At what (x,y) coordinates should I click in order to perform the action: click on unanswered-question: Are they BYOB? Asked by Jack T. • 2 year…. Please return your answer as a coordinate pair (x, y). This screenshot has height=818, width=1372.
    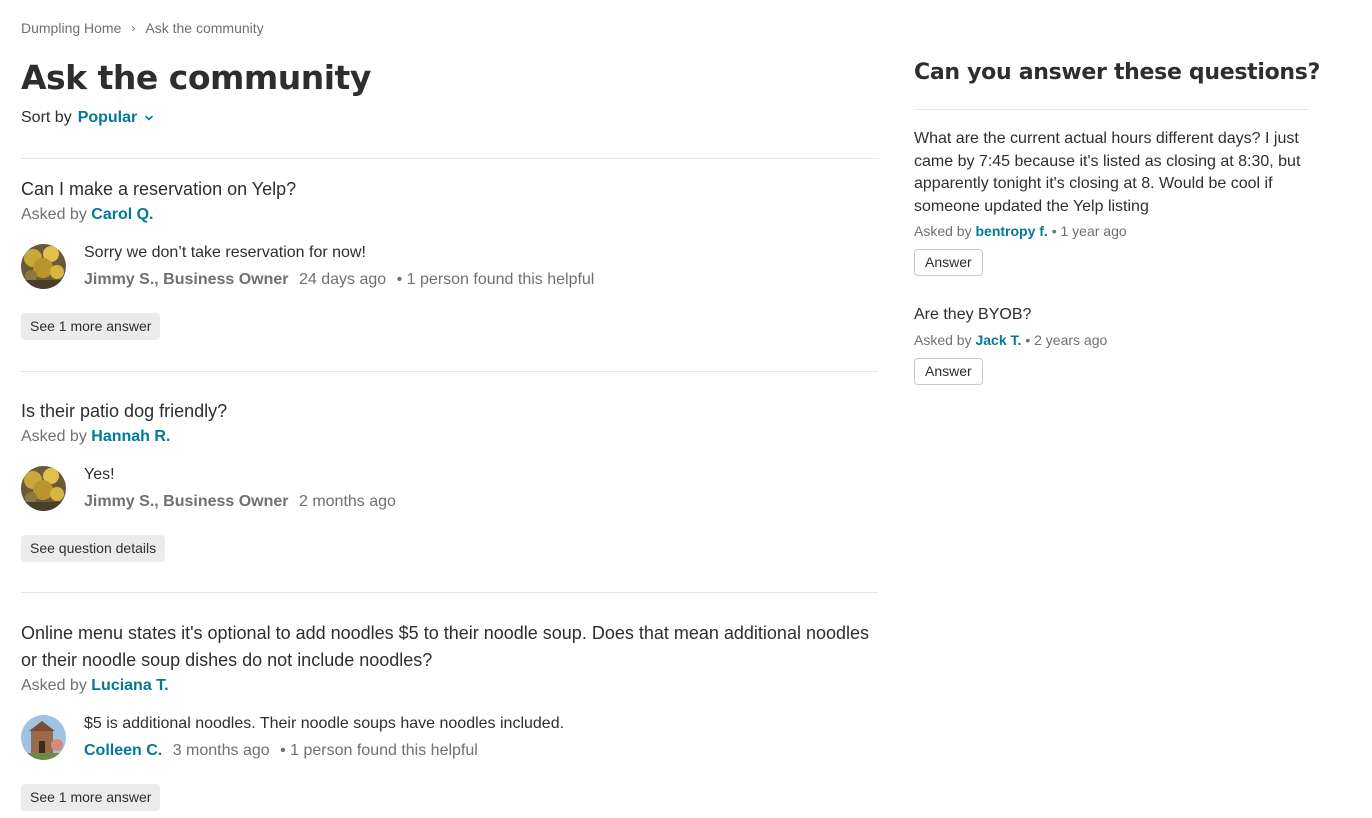
    Looking at the image, I should click on (1111, 344).